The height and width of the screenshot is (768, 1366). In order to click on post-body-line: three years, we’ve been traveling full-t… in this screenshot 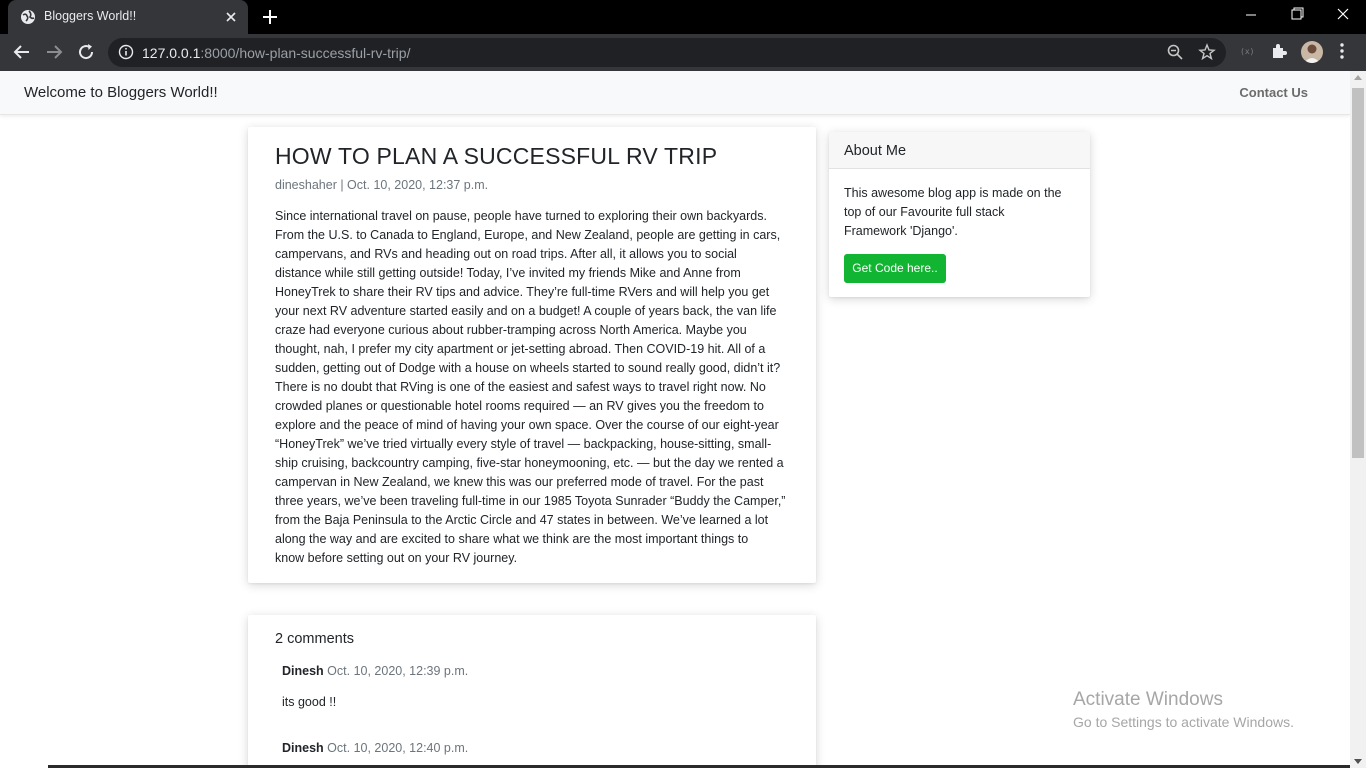, I will do `click(530, 501)`.